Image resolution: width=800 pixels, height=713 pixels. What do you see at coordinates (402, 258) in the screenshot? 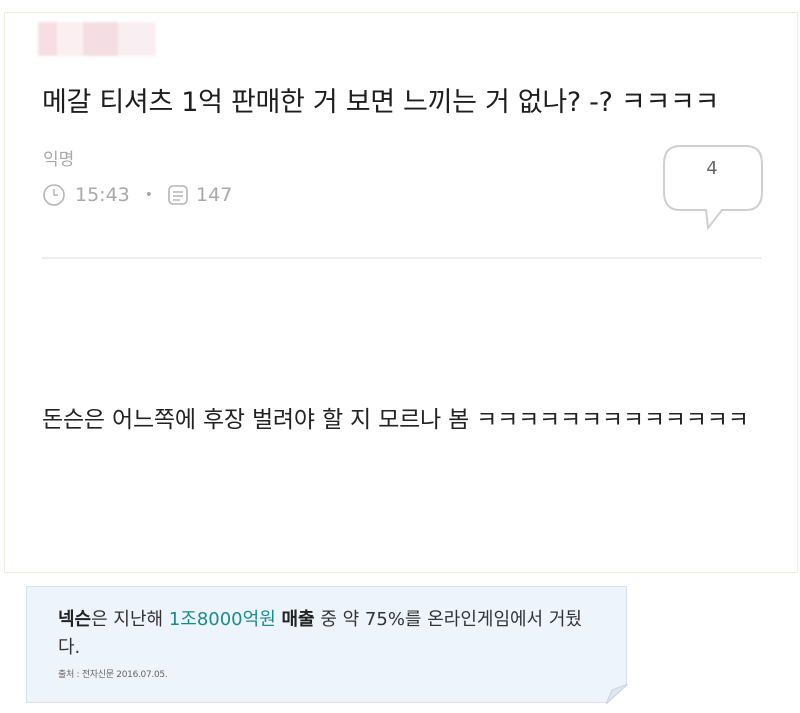
I see `divider` at bounding box center [402, 258].